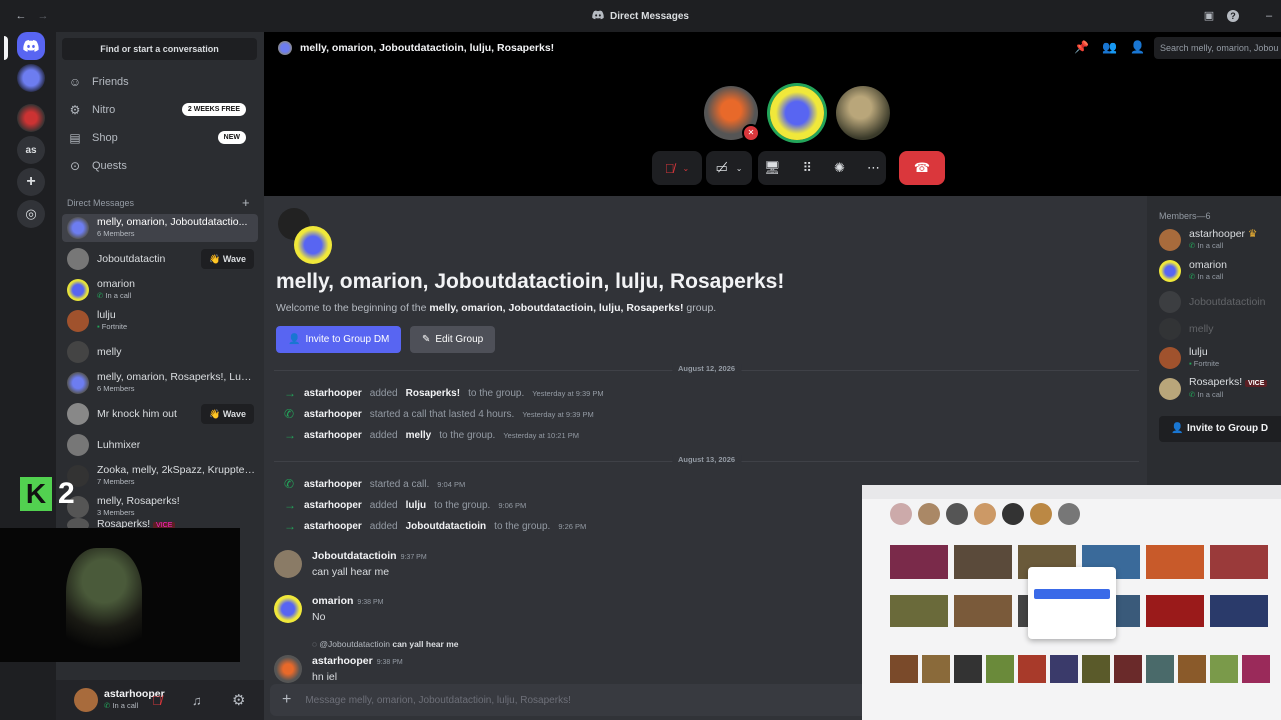 Image resolution: width=1281 pixels, height=720 pixels. I want to click on event-verb: started a call that lasted 4 hours., so click(442, 414).